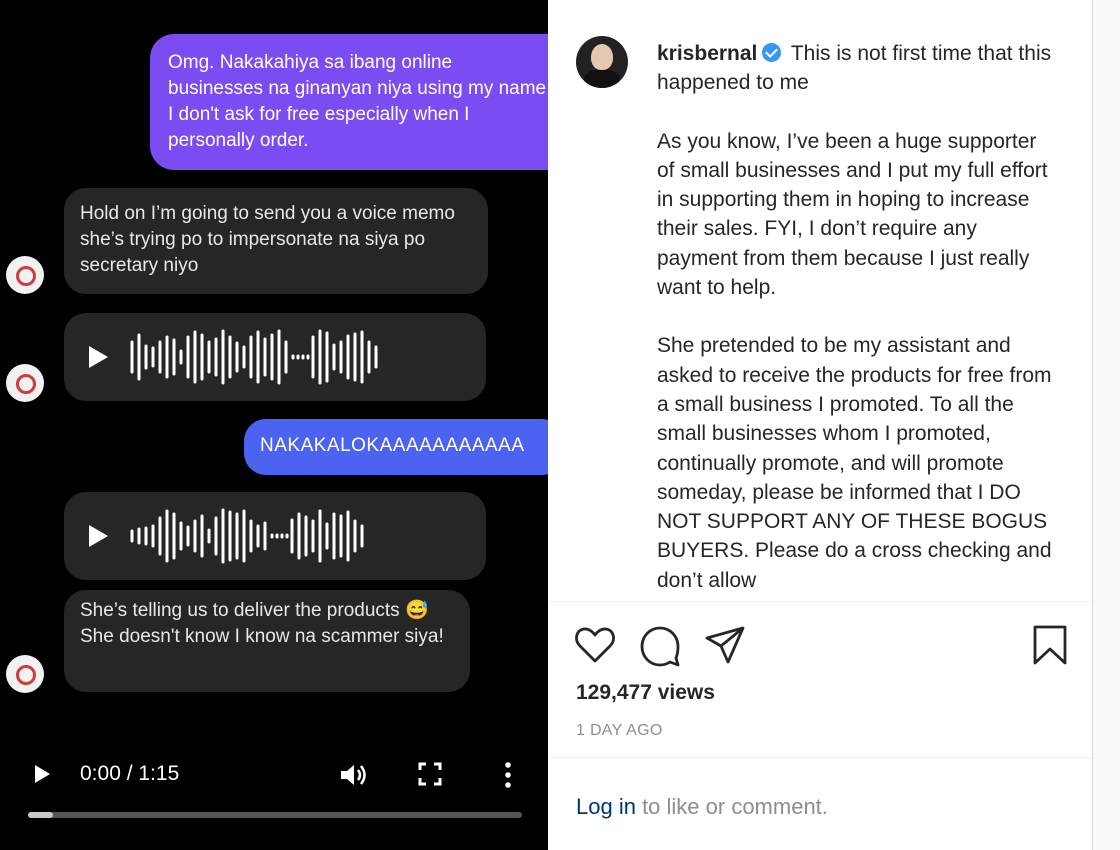 The height and width of the screenshot is (850, 1120). Describe the element at coordinates (275, 815) in the screenshot. I see `video-progress-bar` at that location.